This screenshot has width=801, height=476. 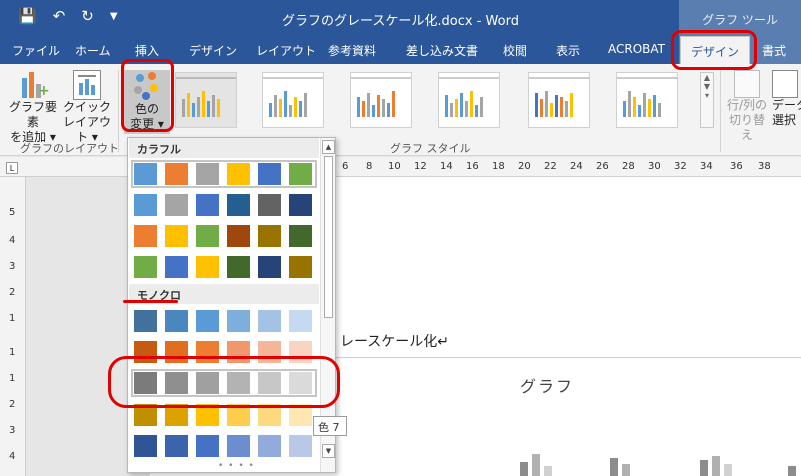 What do you see at coordinates (36, 50) in the screenshot?
I see `tab-file: ファイル` at bounding box center [36, 50].